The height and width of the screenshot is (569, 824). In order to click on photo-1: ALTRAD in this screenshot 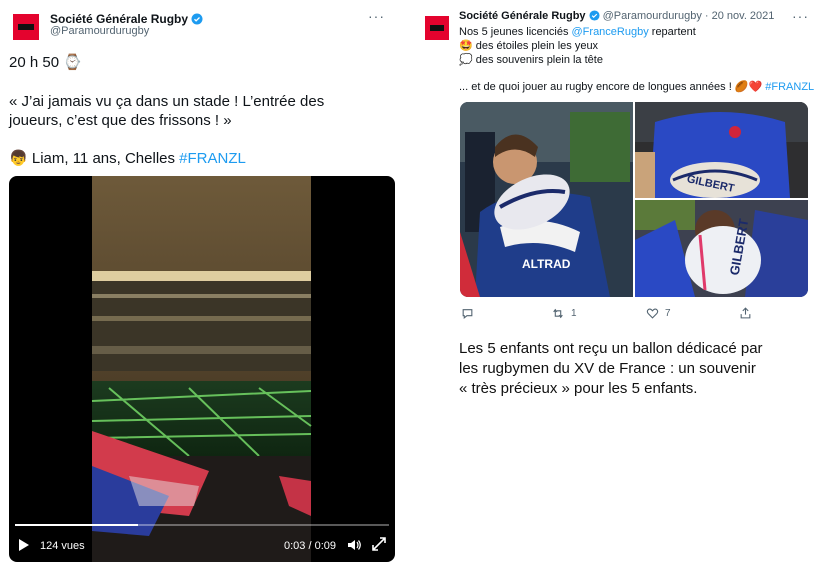, I will do `click(546, 199)`.